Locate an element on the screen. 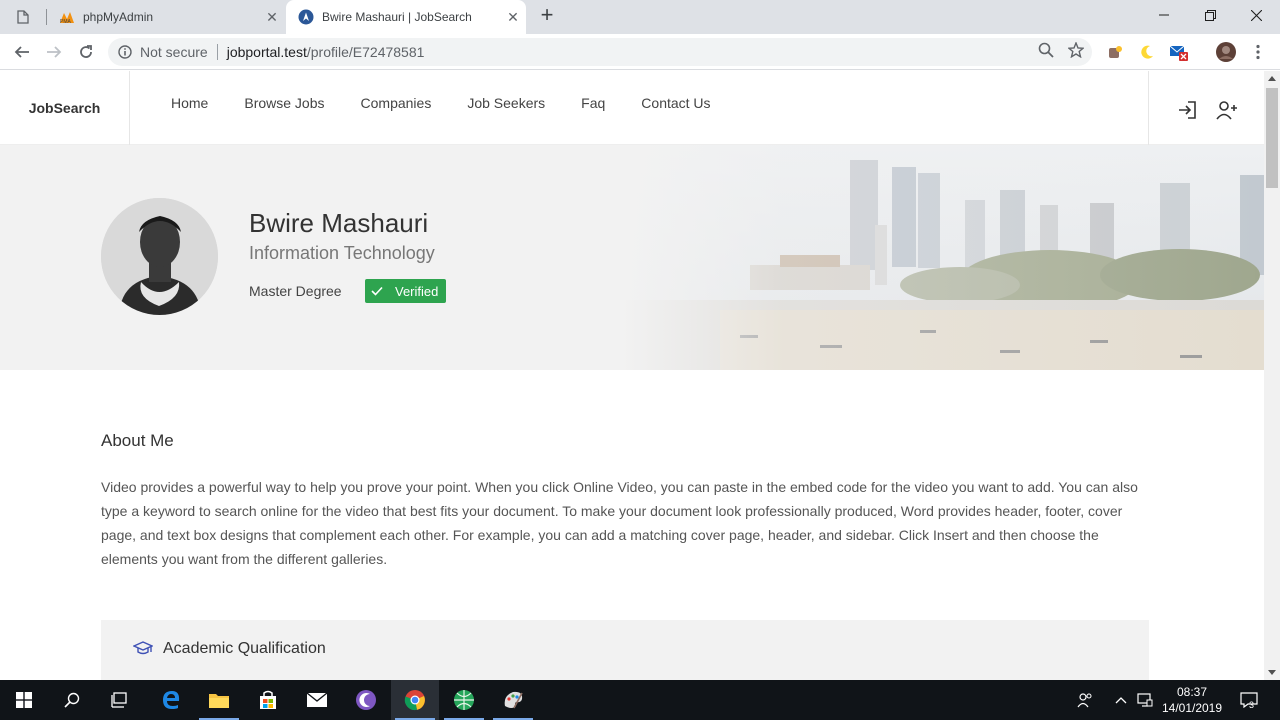  windows-logo-icon is located at coordinates (24, 700).